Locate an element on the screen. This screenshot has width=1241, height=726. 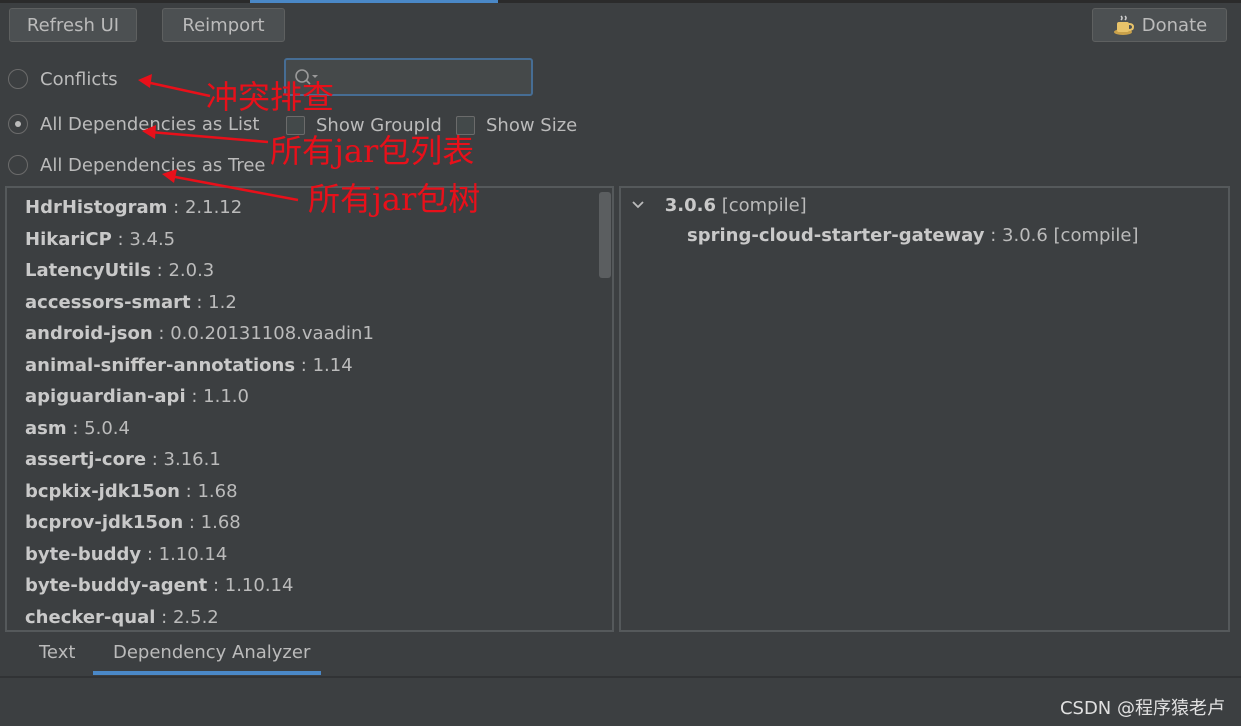
annotation-conflicts: 冲突排查 is located at coordinates (270, 97).